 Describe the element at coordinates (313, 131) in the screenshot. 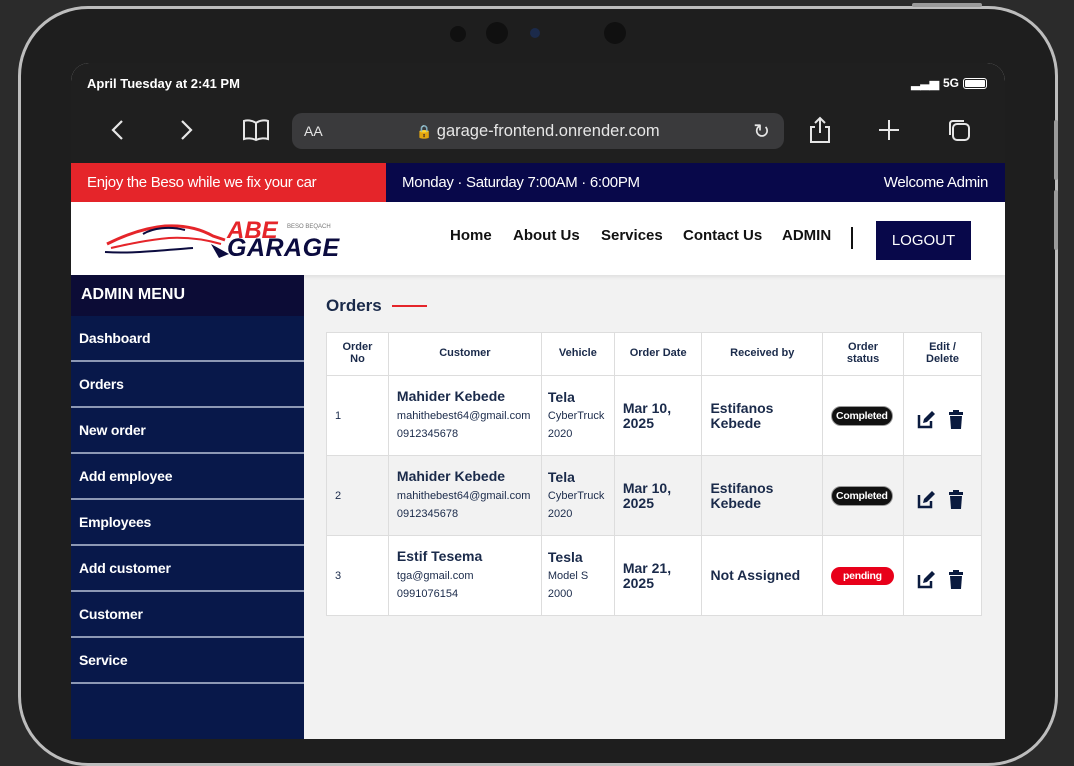

I see `text-size-button: AA` at that location.